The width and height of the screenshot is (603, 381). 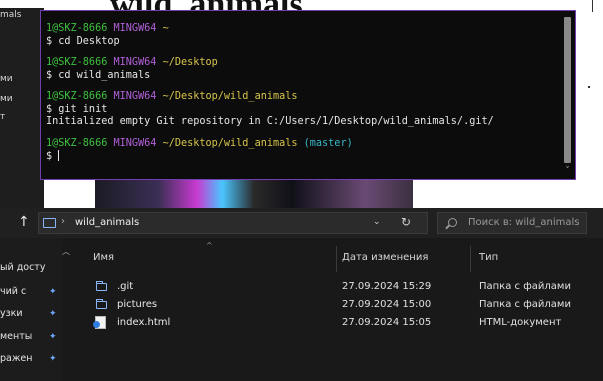 What do you see at coordinates (125, 286) in the screenshot?
I see `file-name: .git` at bounding box center [125, 286].